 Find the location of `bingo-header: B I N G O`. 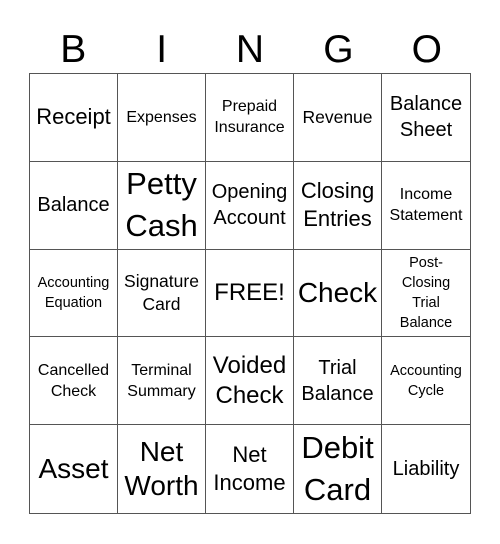

bingo-header: B I N G O is located at coordinates (250, 50).